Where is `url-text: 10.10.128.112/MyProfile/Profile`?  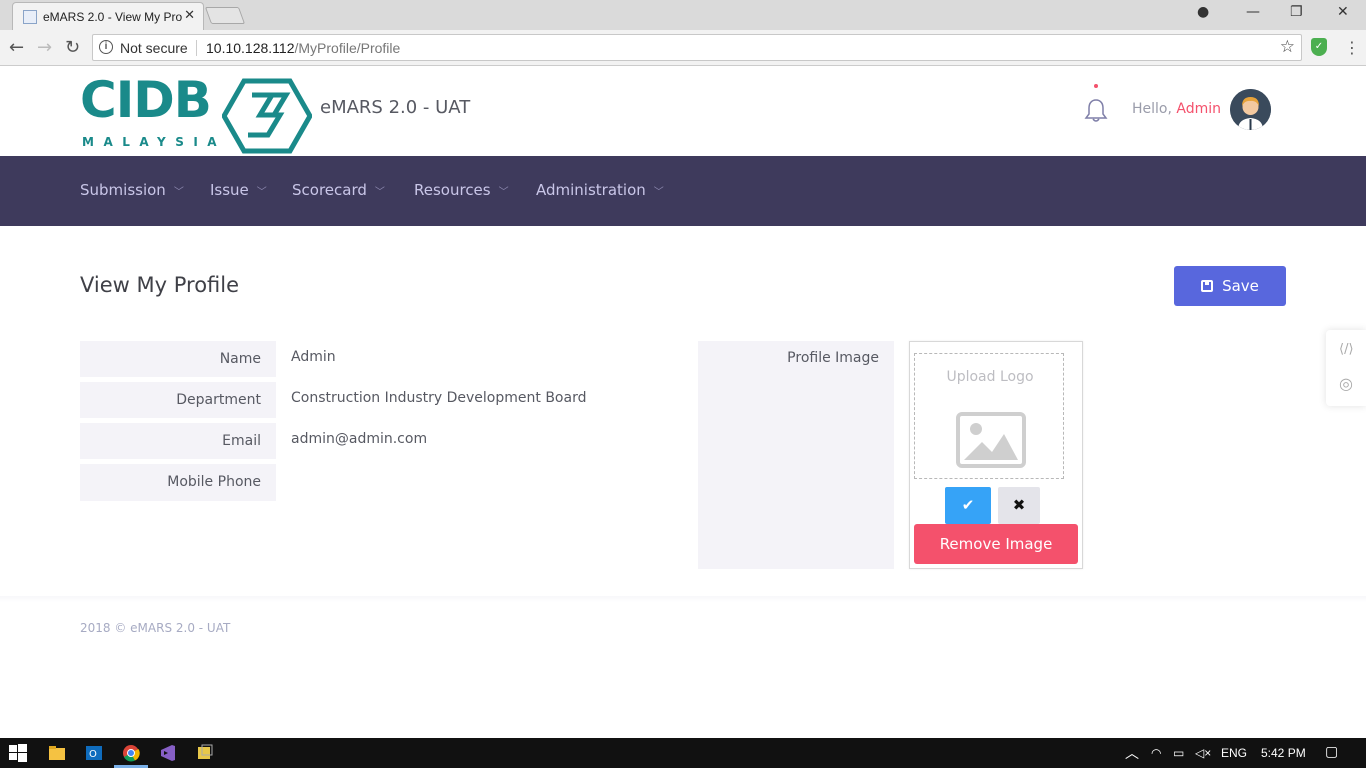
url-text: 10.10.128.112/MyProfile/Profile is located at coordinates (303, 48).